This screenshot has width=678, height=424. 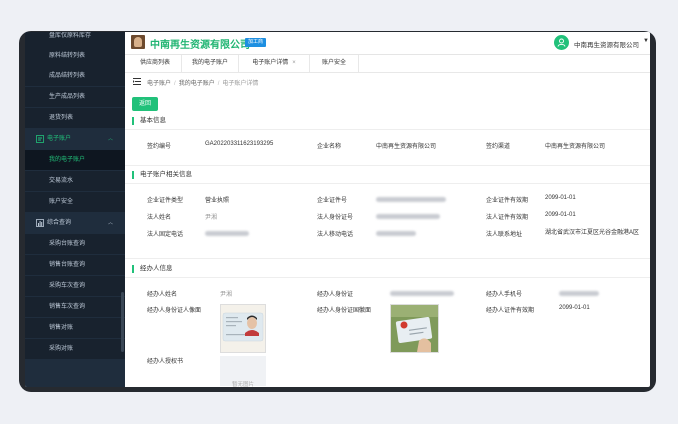 I want to click on sidebar-item-label: 账户安全, so click(x=61, y=202).